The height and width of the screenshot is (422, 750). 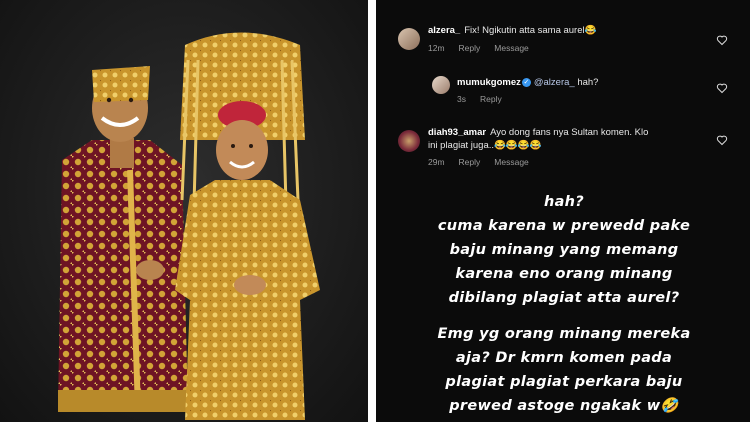 I want to click on comment-text: mumukgomez ✓ @alzera_ hah?, so click(x=527, y=82).